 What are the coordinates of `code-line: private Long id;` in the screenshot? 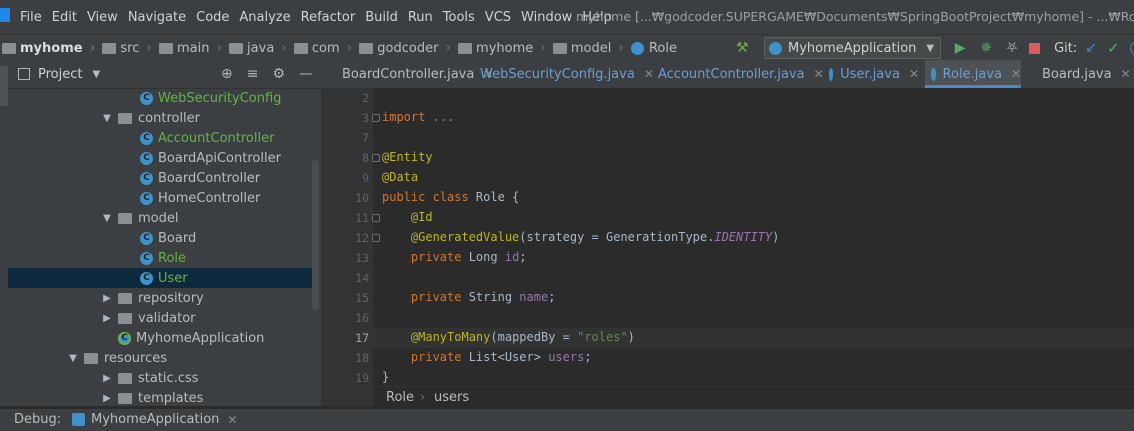 It's located at (454, 257).